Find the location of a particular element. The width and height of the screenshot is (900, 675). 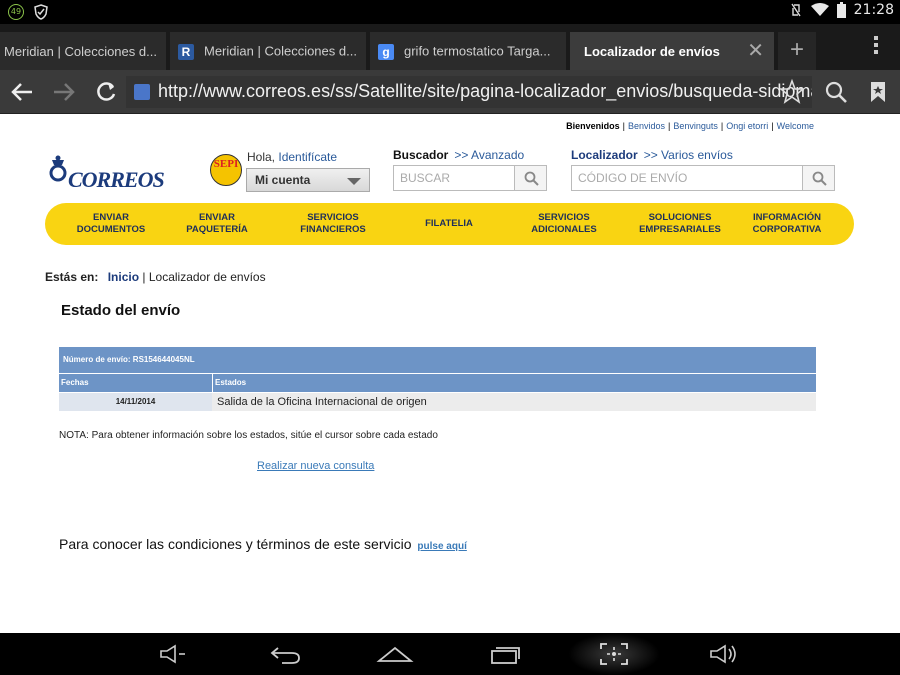

breadcrumb-current: Localizador de envíos is located at coordinates (207, 277).